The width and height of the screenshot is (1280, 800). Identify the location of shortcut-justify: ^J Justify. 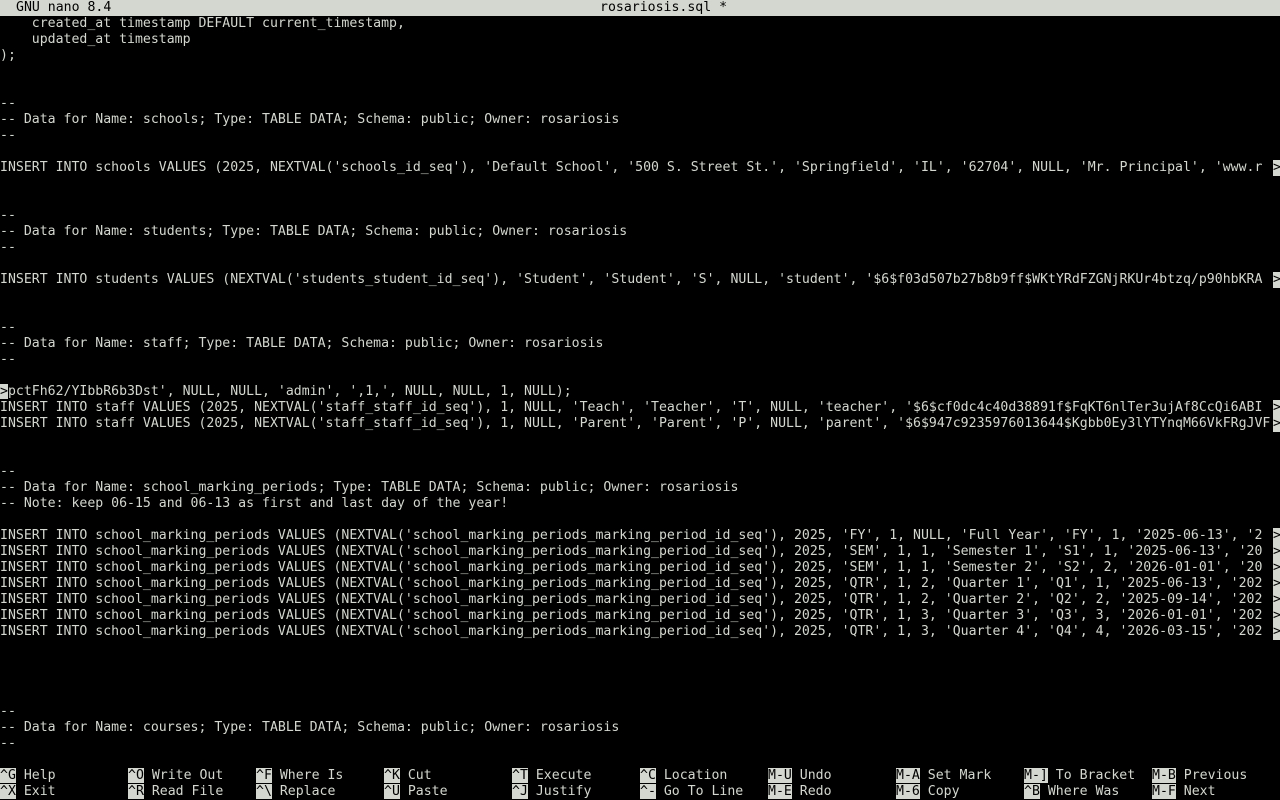
(551, 792).